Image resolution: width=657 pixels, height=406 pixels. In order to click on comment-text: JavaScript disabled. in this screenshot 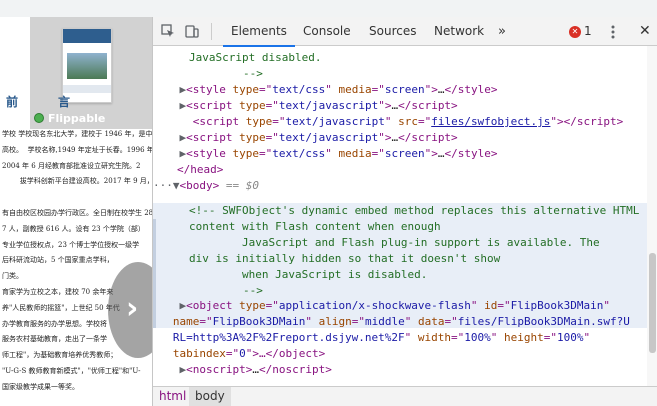, I will do `click(255, 57)`.